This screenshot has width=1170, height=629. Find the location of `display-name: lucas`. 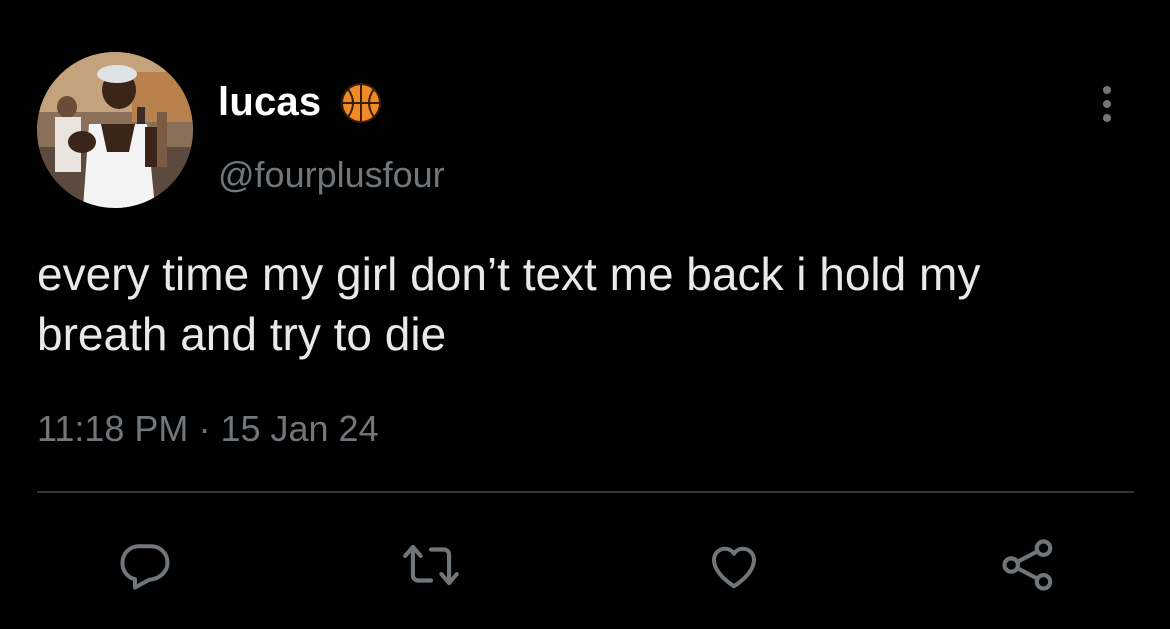

display-name: lucas is located at coordinates (269, 102).